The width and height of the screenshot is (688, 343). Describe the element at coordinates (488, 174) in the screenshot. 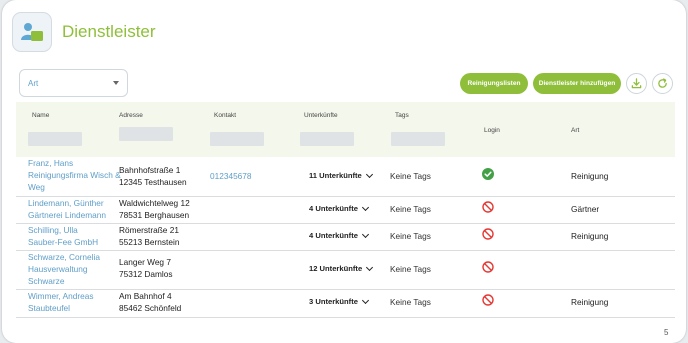

I see `check-circle-icon` at that location.